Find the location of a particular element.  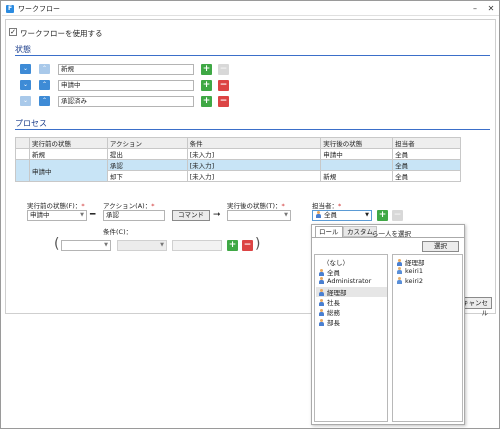

select-button: 選択 is located at coordinates (440, 246).